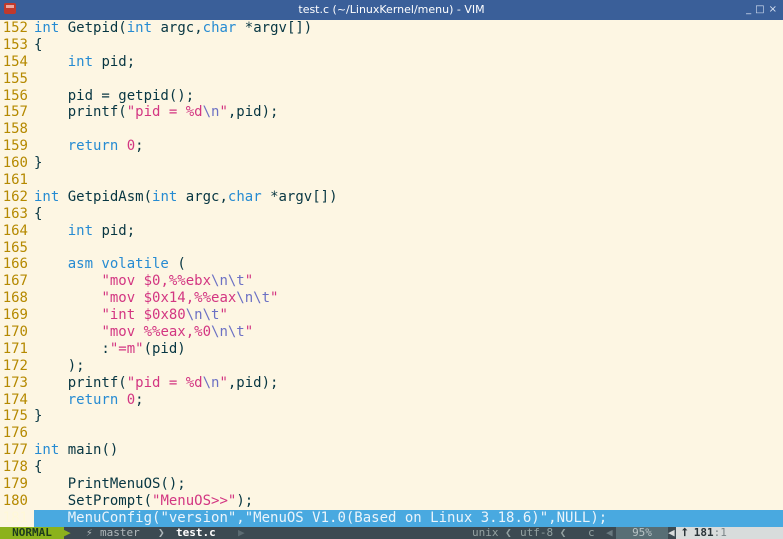 Image resolution: width=783 pixels, height=539 pixels. Describe the element at coordinates (729, 533) in the screenshot. I see `cursor-position: ⭡ 181:1` at that location.